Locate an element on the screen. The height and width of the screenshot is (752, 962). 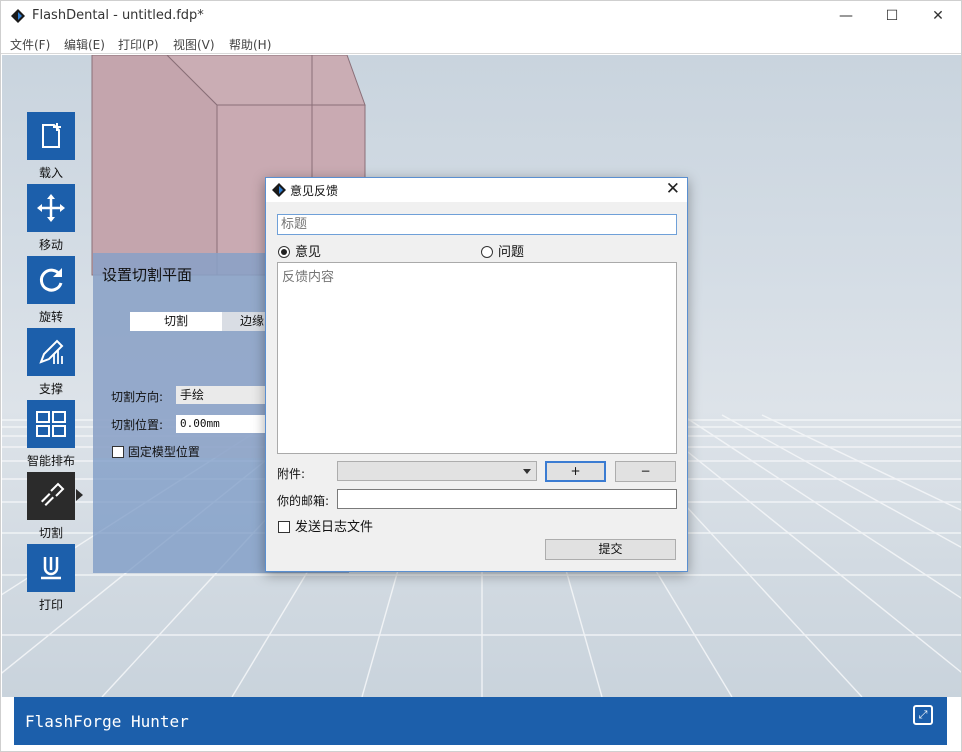
attachment-label: 附件: is located at coordinates (291, 473).